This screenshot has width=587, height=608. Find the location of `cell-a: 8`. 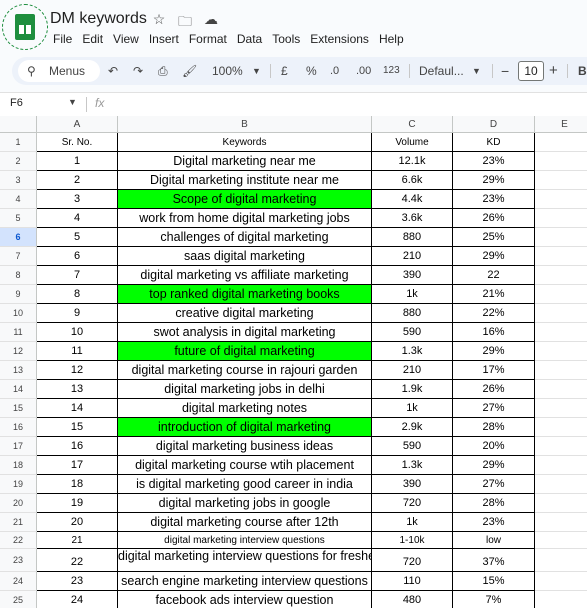

cell-a: 8 is located at coordinates (77, 294).